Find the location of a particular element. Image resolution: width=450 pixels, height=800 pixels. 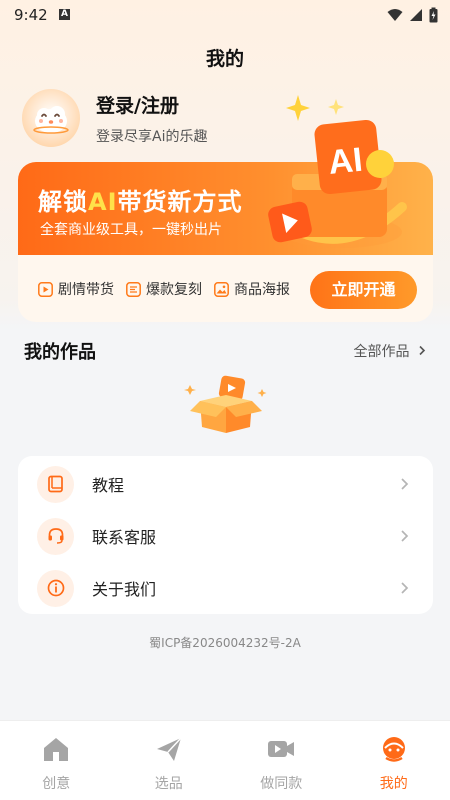

video-icon is located at coordinates (281, 749).